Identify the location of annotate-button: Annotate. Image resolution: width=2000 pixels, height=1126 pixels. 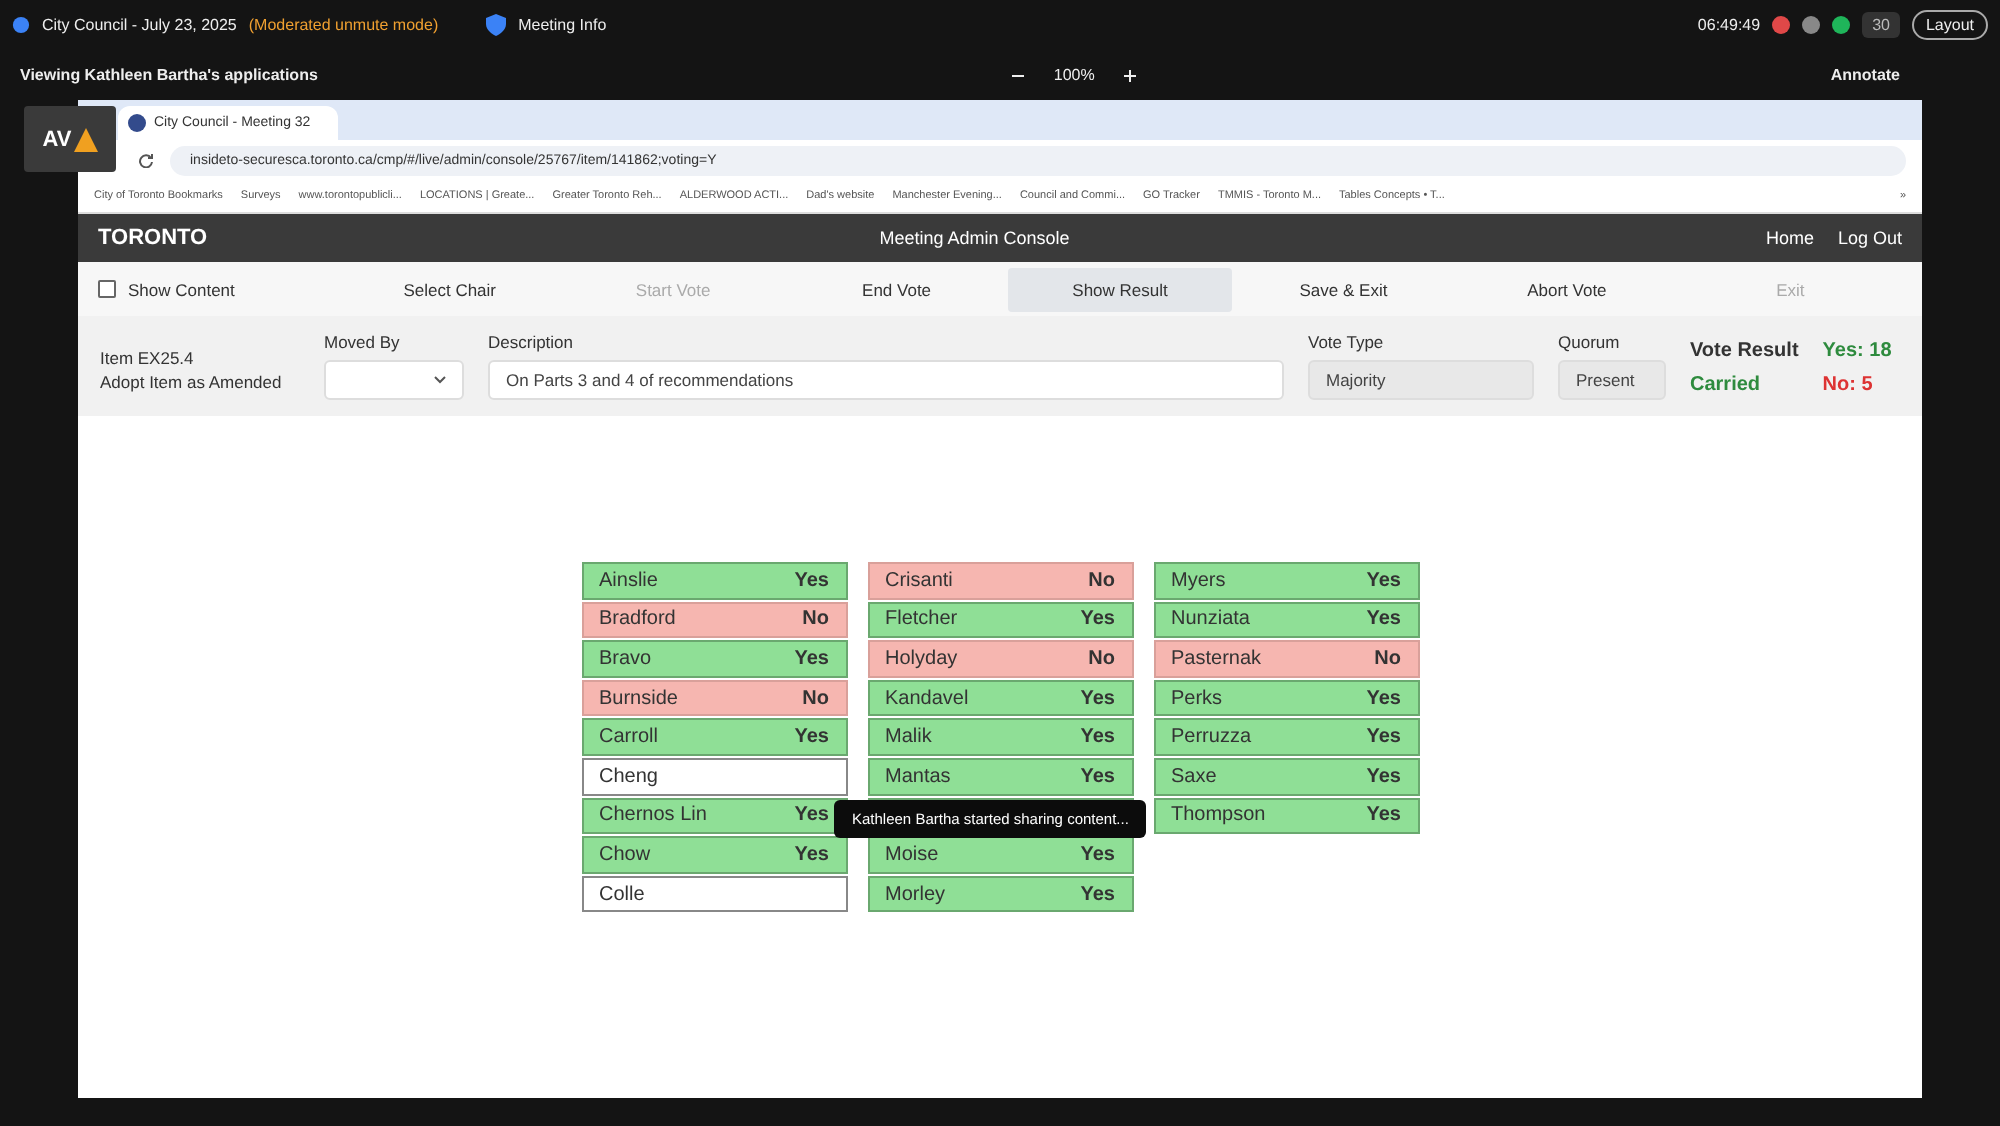
(1865, 75).